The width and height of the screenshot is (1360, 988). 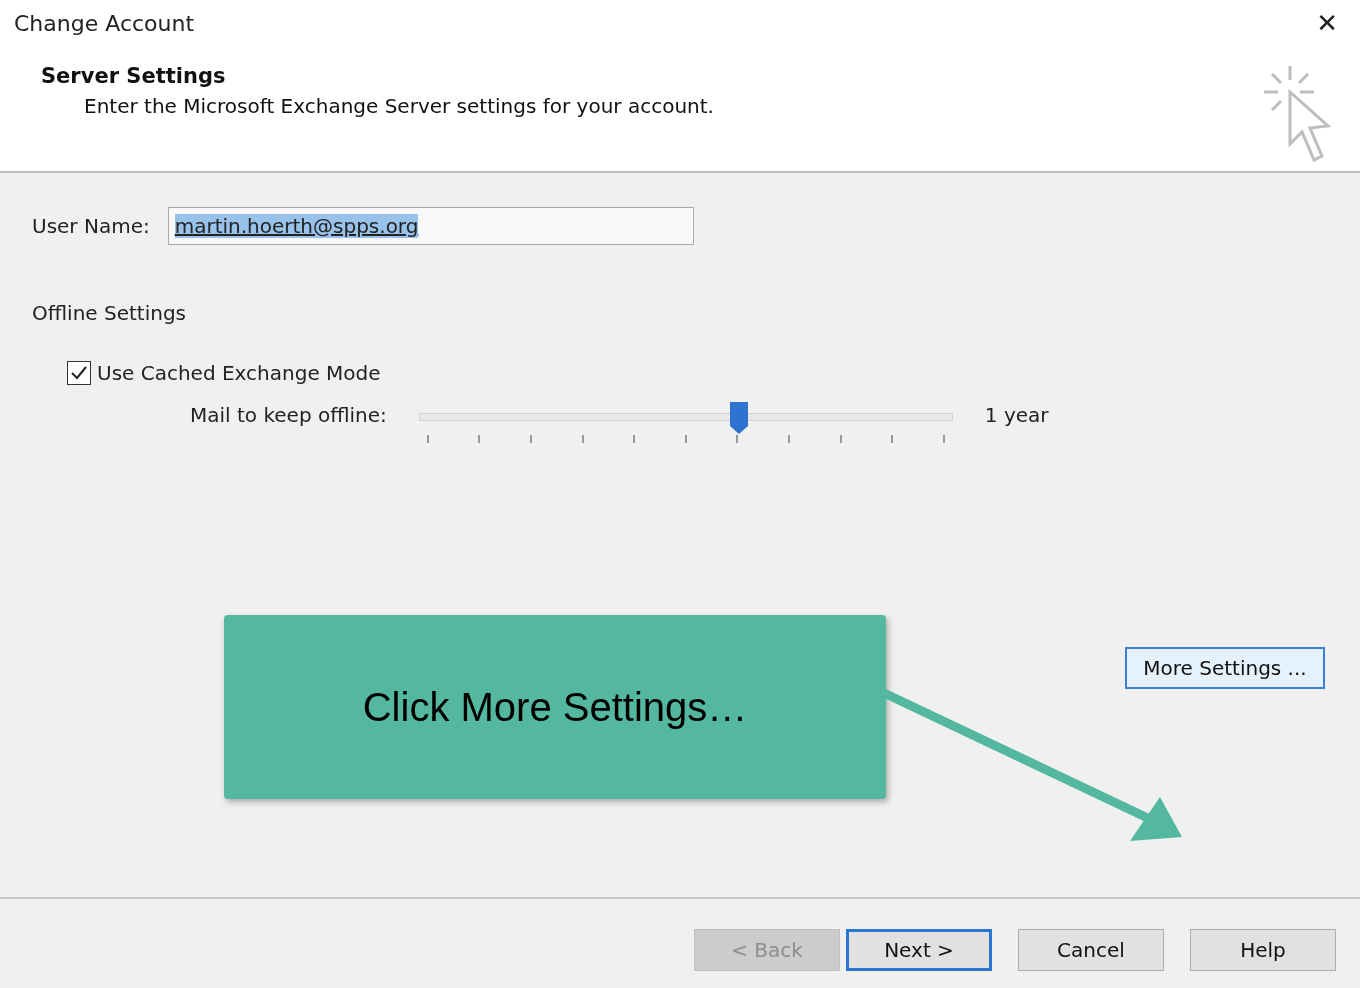 I want to click on window-title: Change Account, so click(x=104, y=23).